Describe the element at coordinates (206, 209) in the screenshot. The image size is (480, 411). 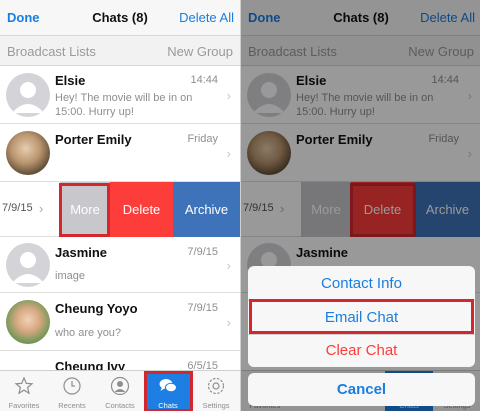
I see `archive-button: Archive` at that location.